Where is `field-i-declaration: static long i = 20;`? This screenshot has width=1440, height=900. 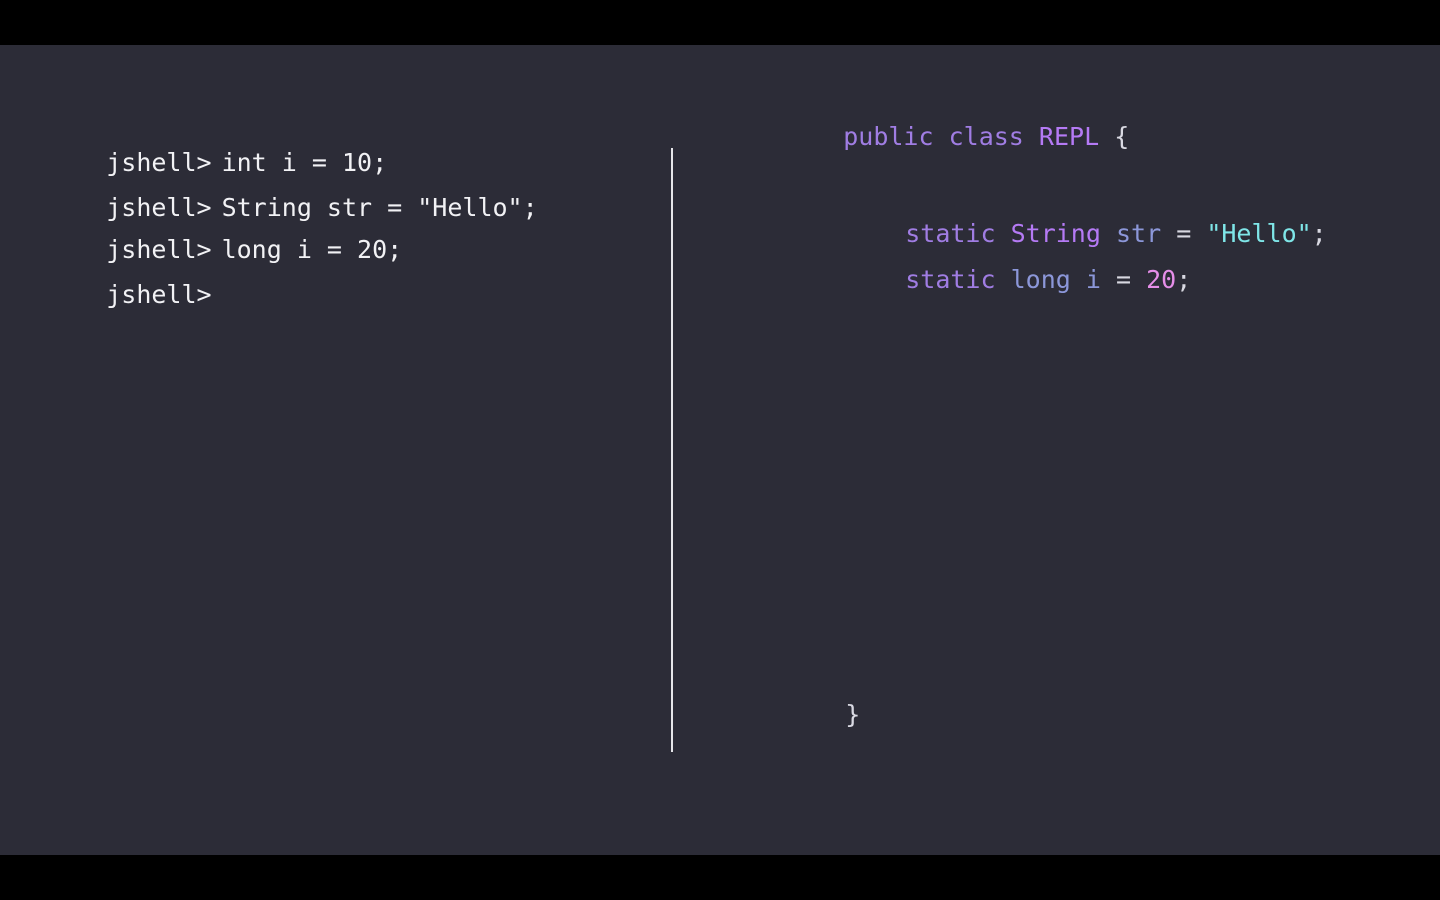
field-i-declaration: static long i = 20; is located at coordinates (1018, 279).